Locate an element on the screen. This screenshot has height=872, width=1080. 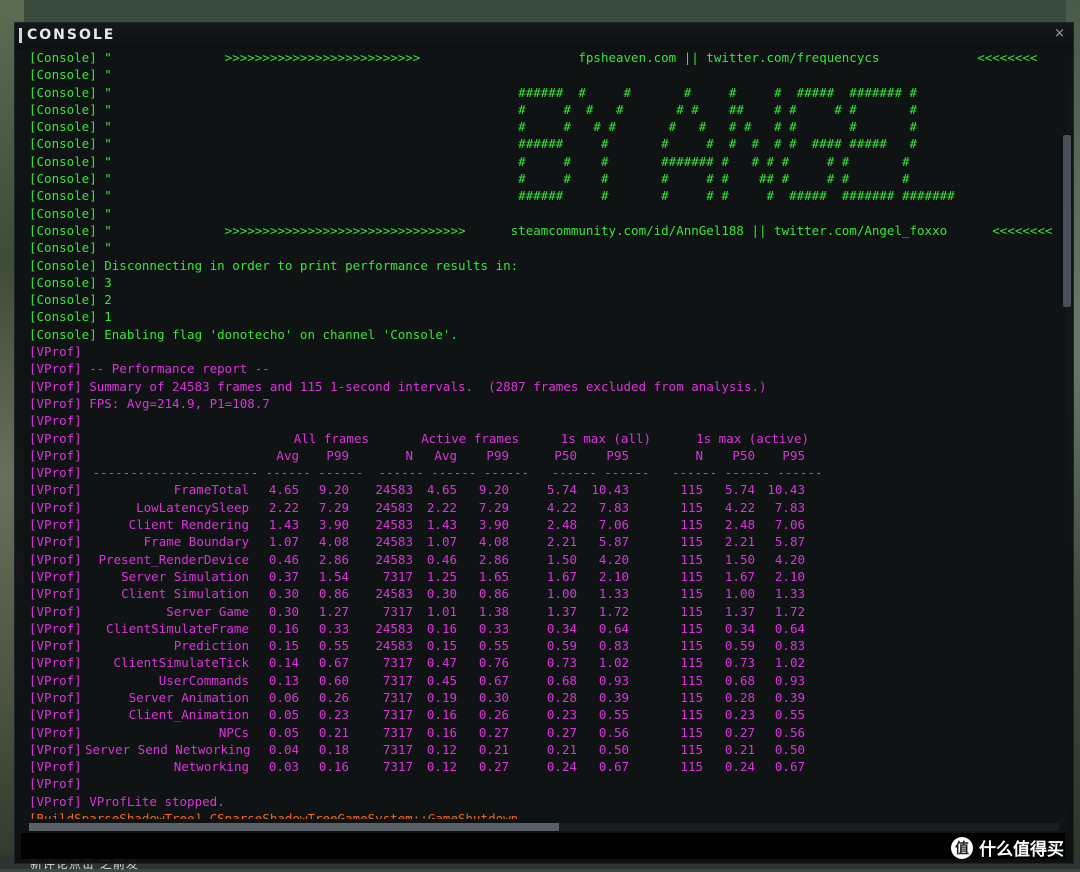
row-value: 4.22 is located at coordinates (739, 507).